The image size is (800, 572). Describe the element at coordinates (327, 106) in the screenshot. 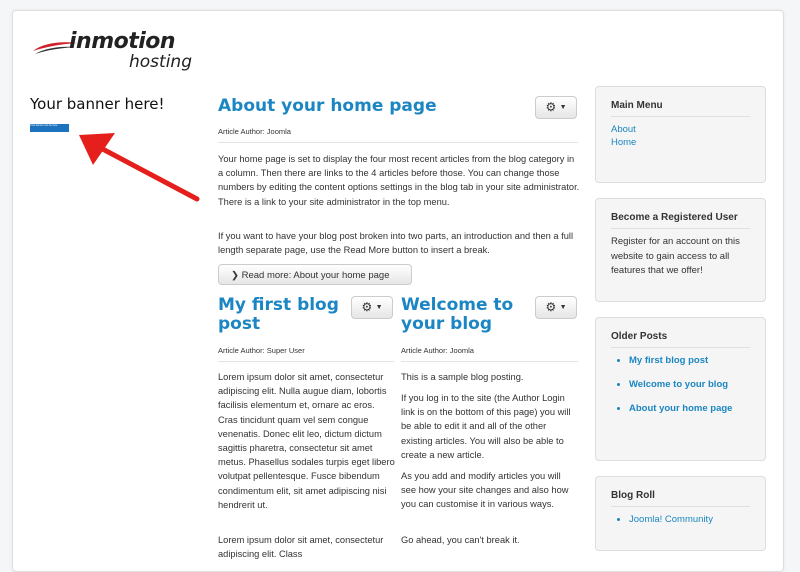

I see `article-title-home: About your home page` at that location.